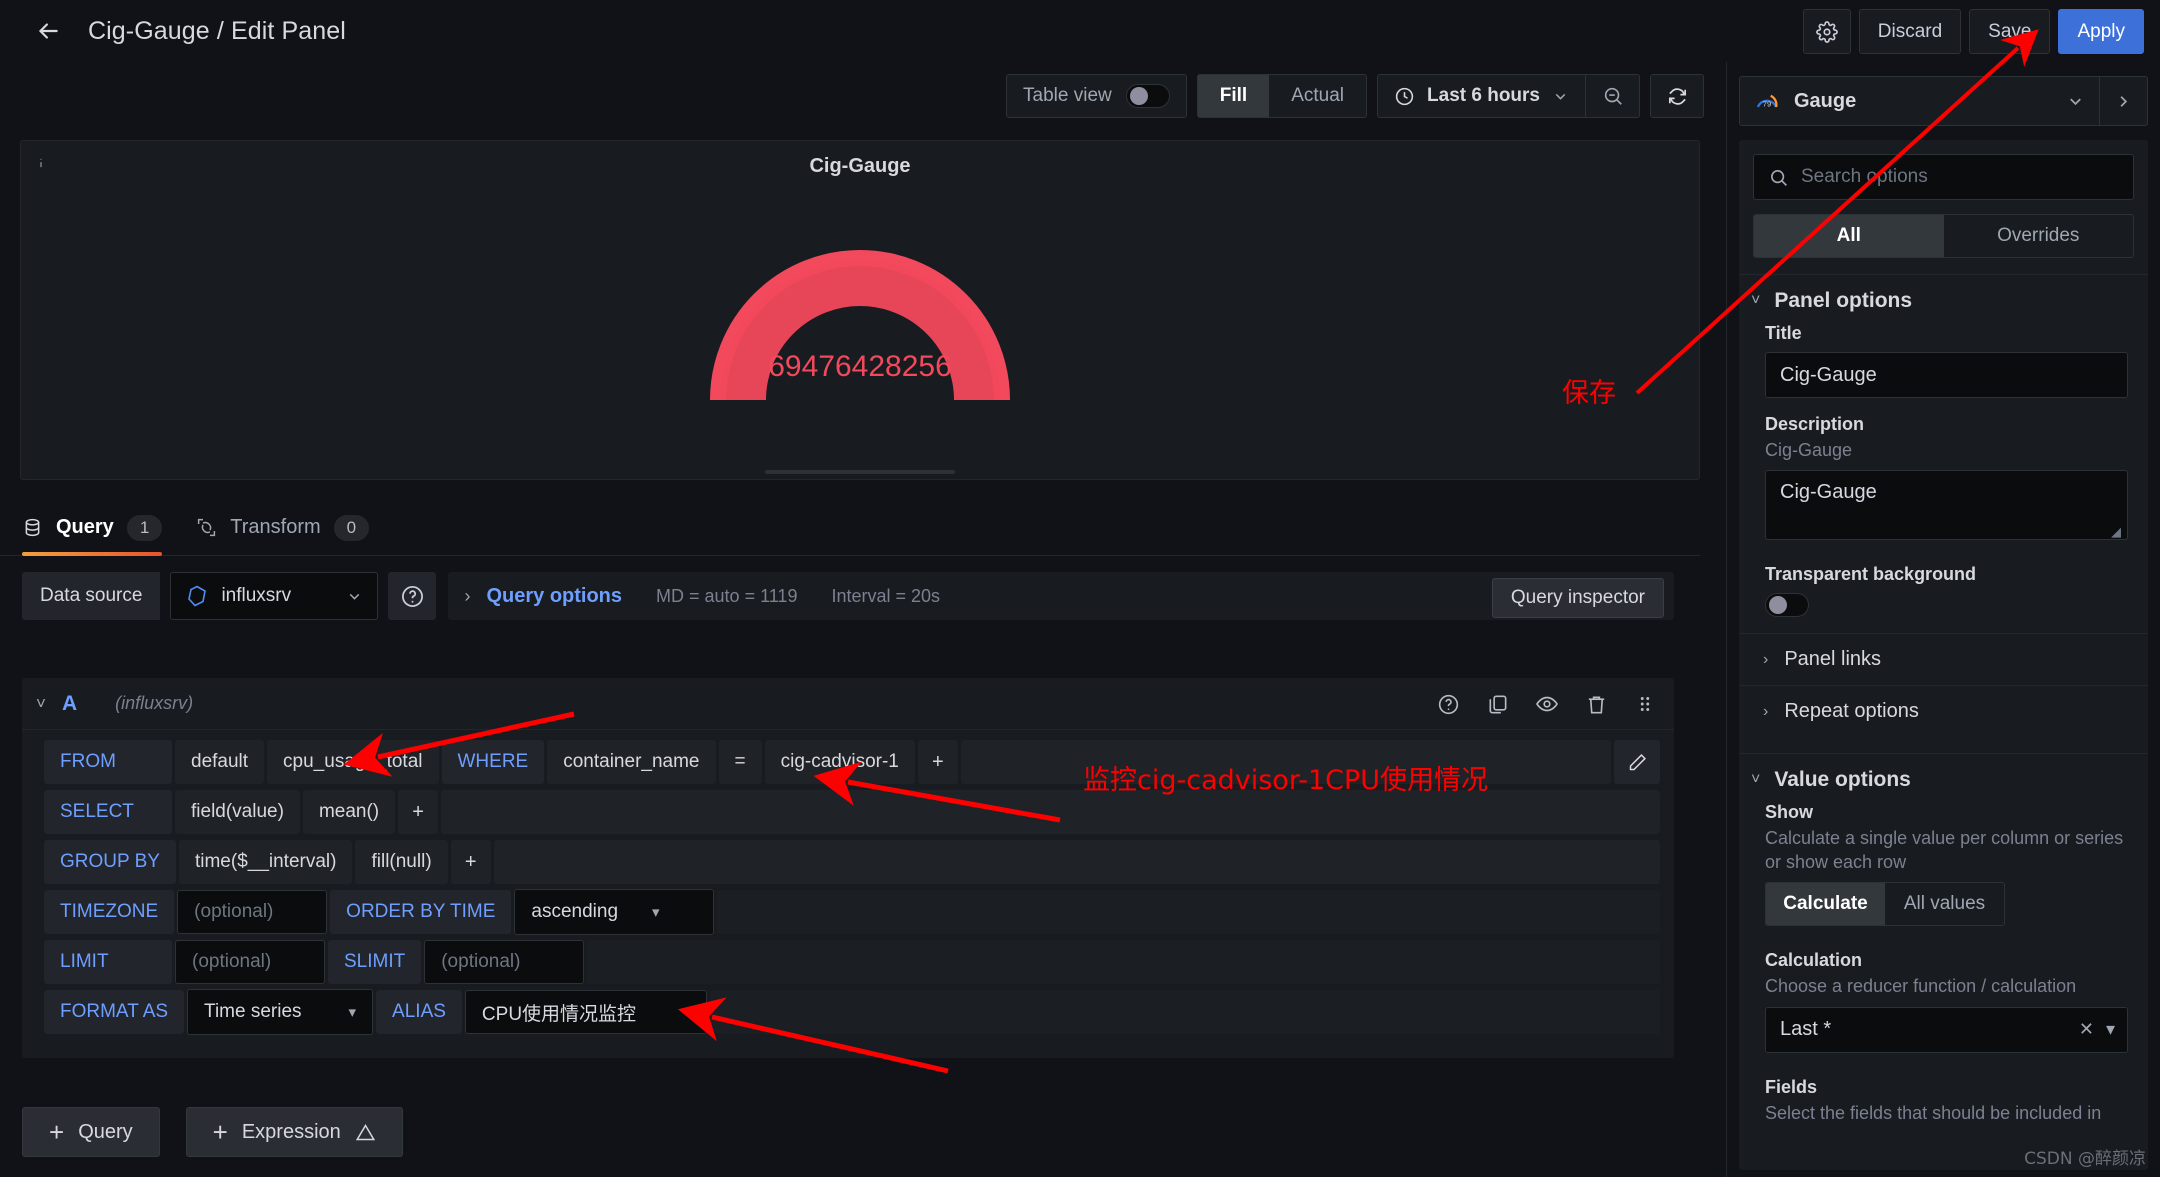 Image resolution: width=2160 pixels, height=1177 pixels. I want to click on resize-grip-icon: ◢, so click(2117, 531).